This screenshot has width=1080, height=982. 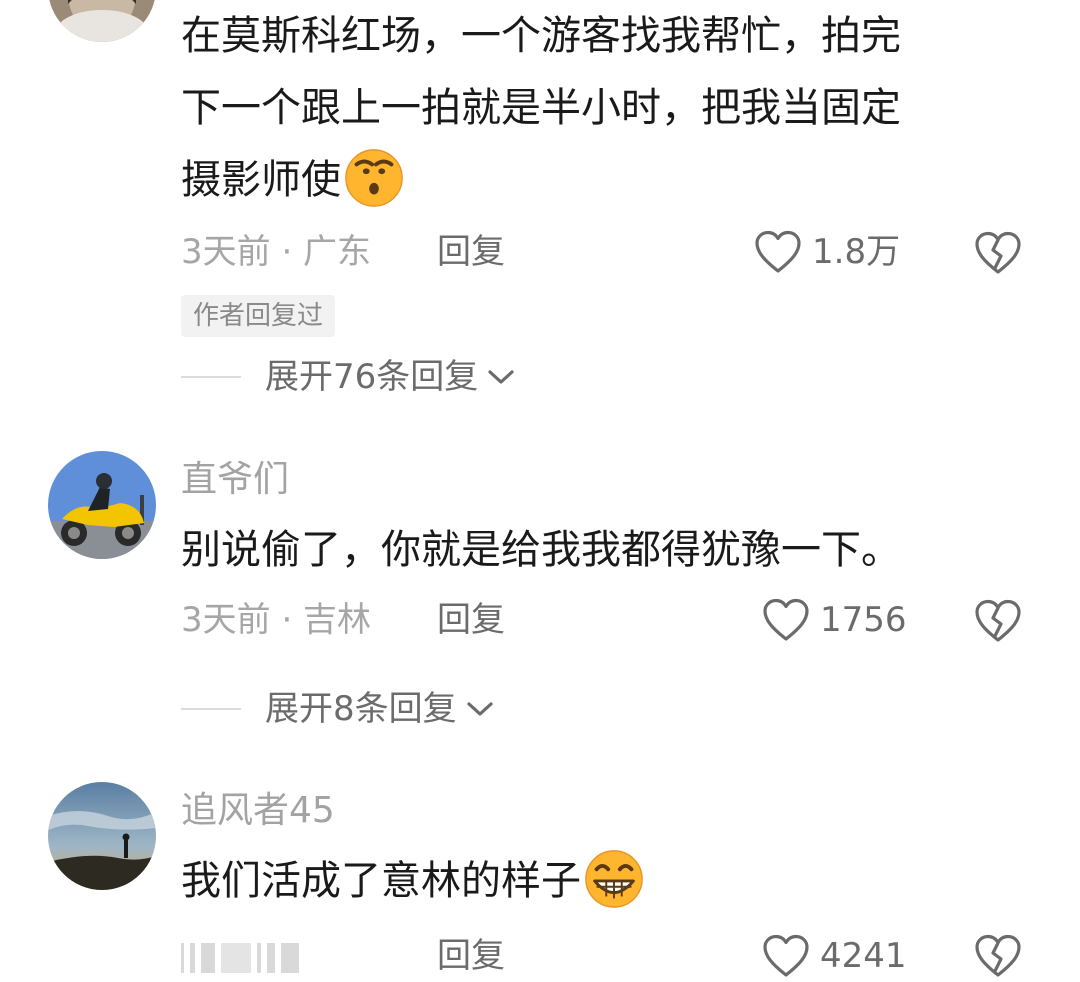 What do you see at coordinates (591, 180) in the screenshot?
I see `comment-text-line: 摄影师使` at bounding box center [591, 180].